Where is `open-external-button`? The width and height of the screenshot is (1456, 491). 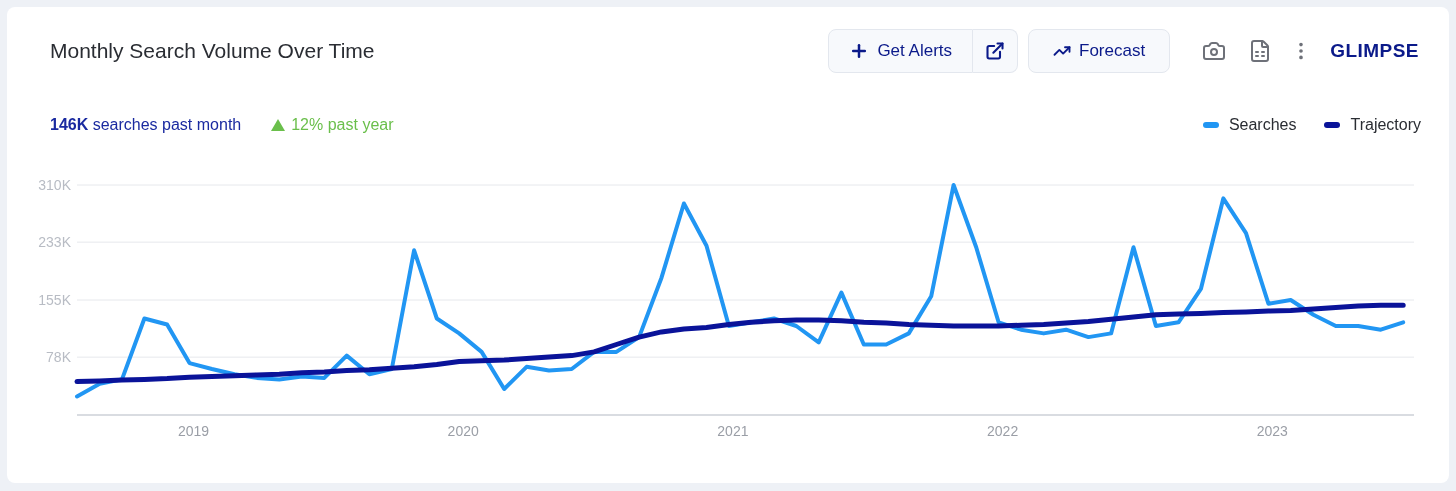
open-external-button is located at coordinates (995, 51).